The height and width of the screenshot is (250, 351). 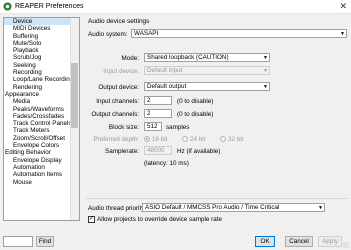 What do you see at coordinates (41, 94) in the screenshot?
I see `sidebar-item-appearance: Appearance` at bounding box center [41, 94].